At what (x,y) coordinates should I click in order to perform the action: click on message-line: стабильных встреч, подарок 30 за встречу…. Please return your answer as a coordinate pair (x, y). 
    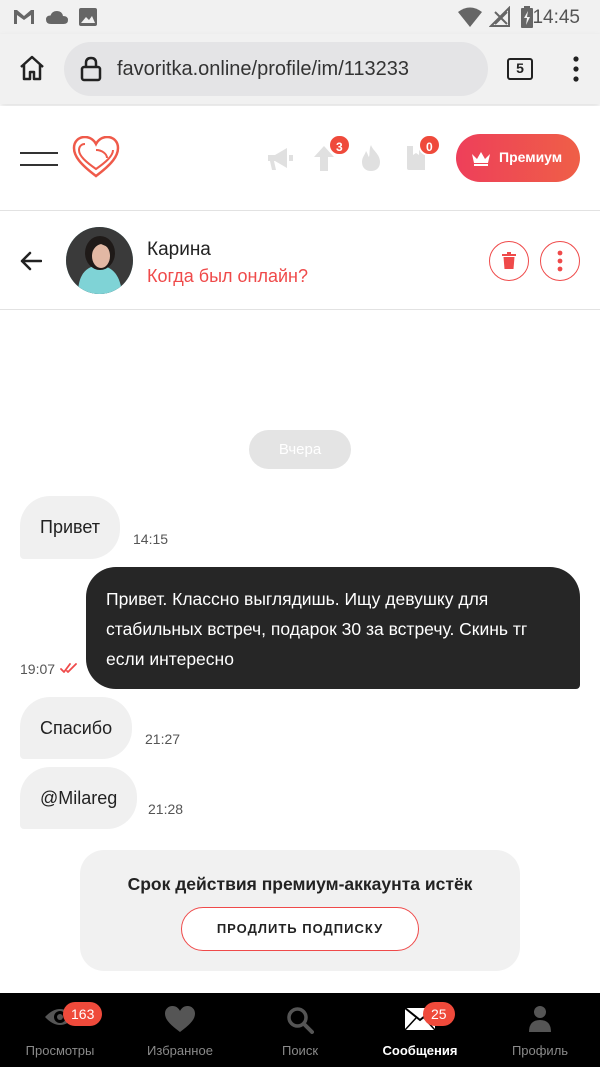
    Looking at the image, I should click on (317, 629).